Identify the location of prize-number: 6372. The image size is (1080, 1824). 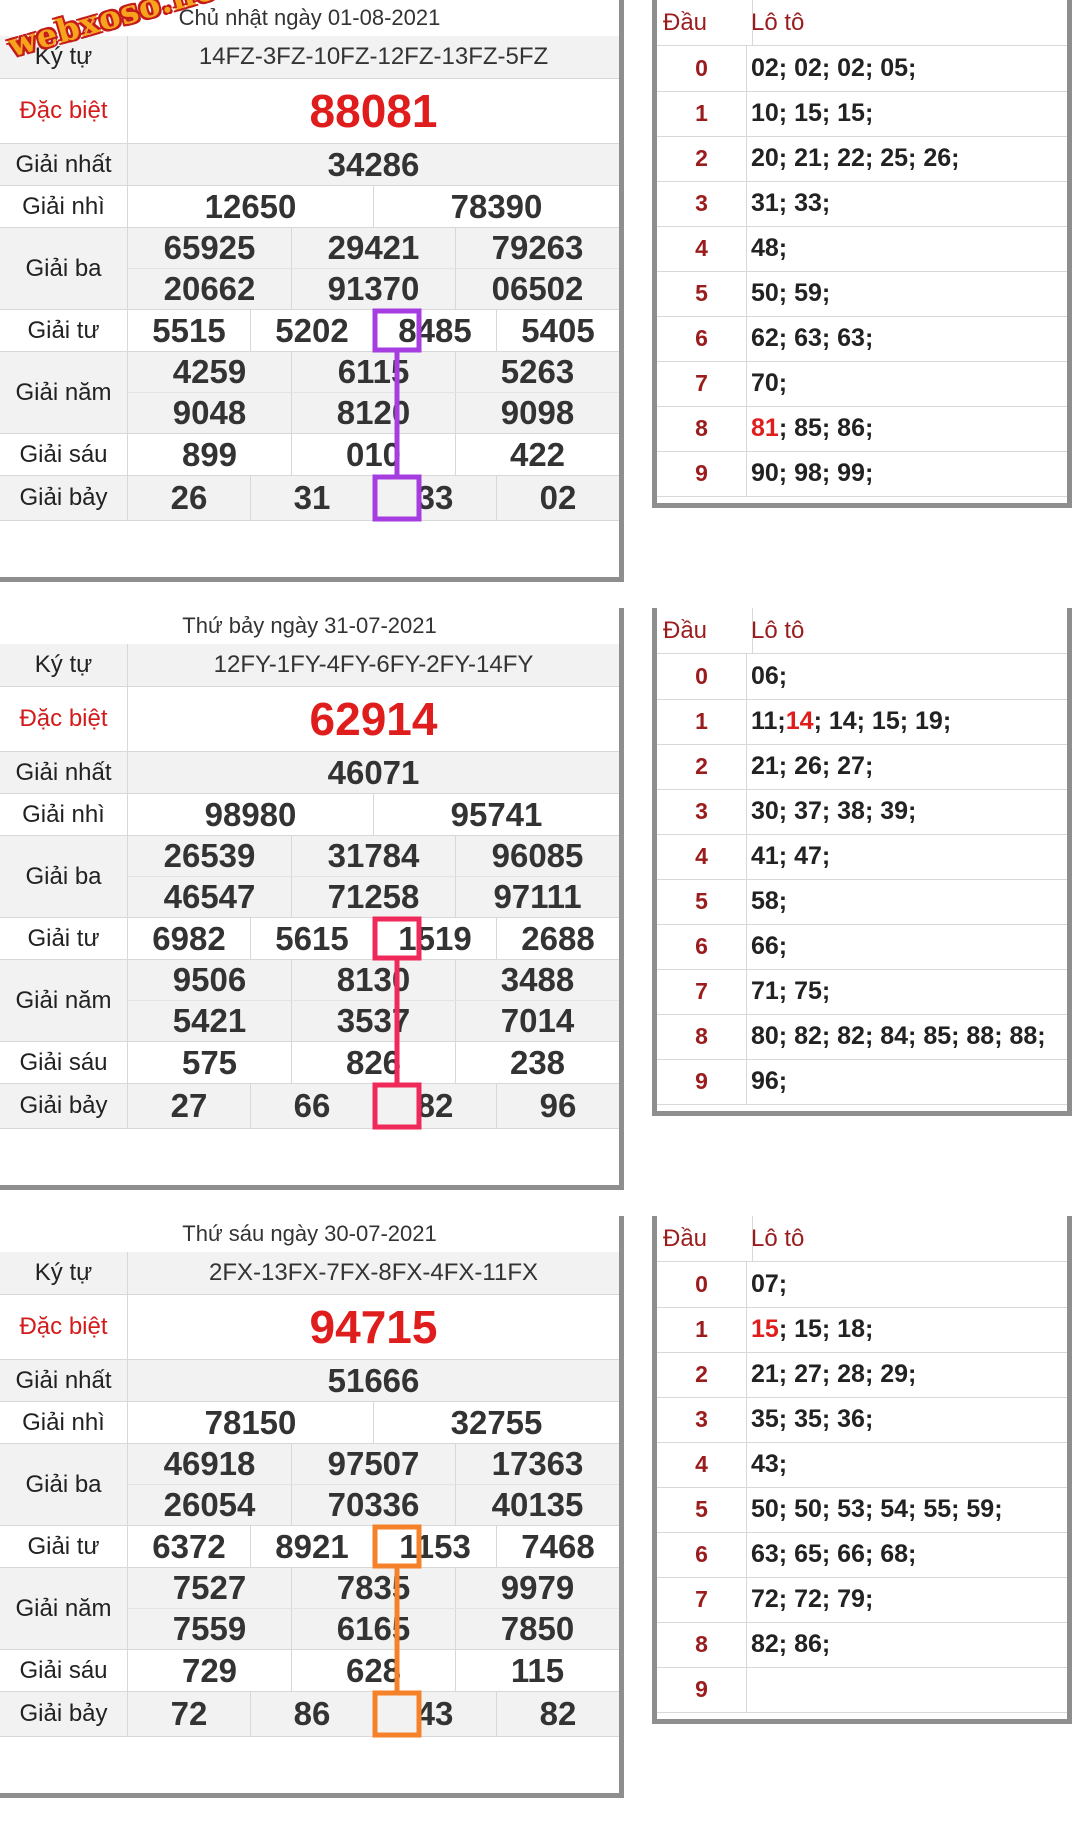
(189, 1546).